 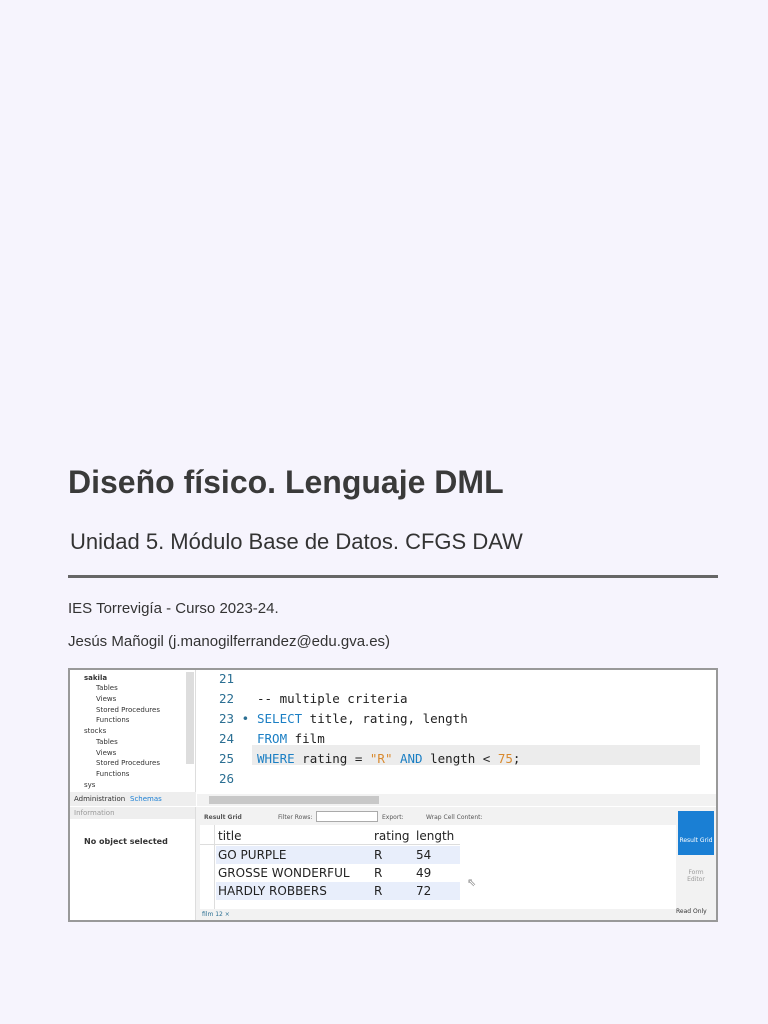 I want to click on line-number: 24, so click(x=227, y=738).